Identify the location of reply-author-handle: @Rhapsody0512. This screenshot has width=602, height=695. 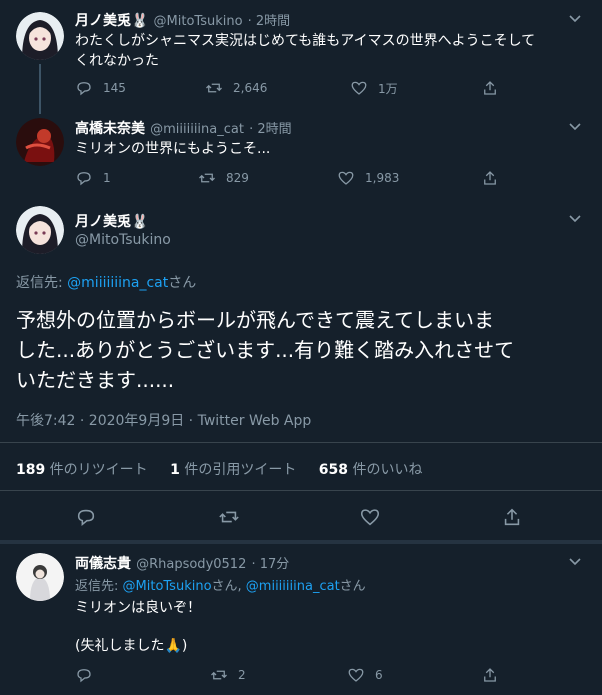
(191, 564).